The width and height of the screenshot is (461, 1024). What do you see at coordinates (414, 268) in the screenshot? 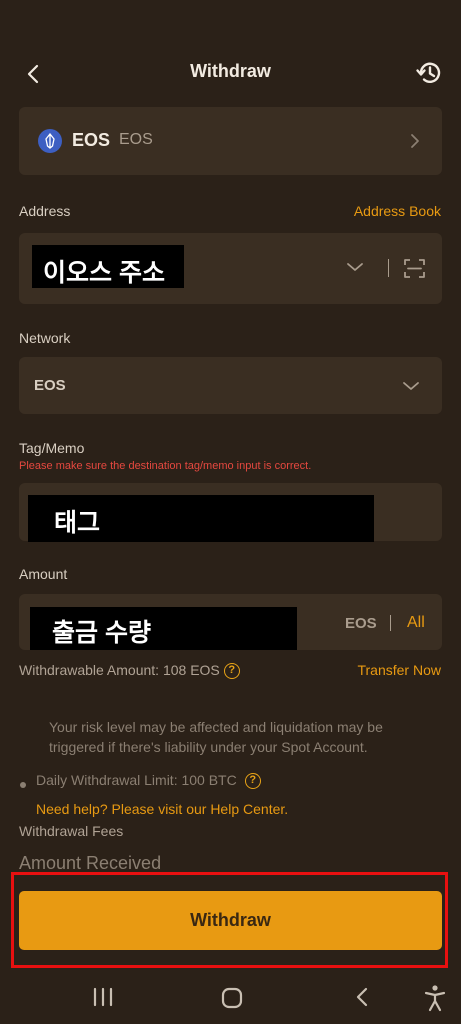
I see `scan-icon` at bounding box center [414, 268].